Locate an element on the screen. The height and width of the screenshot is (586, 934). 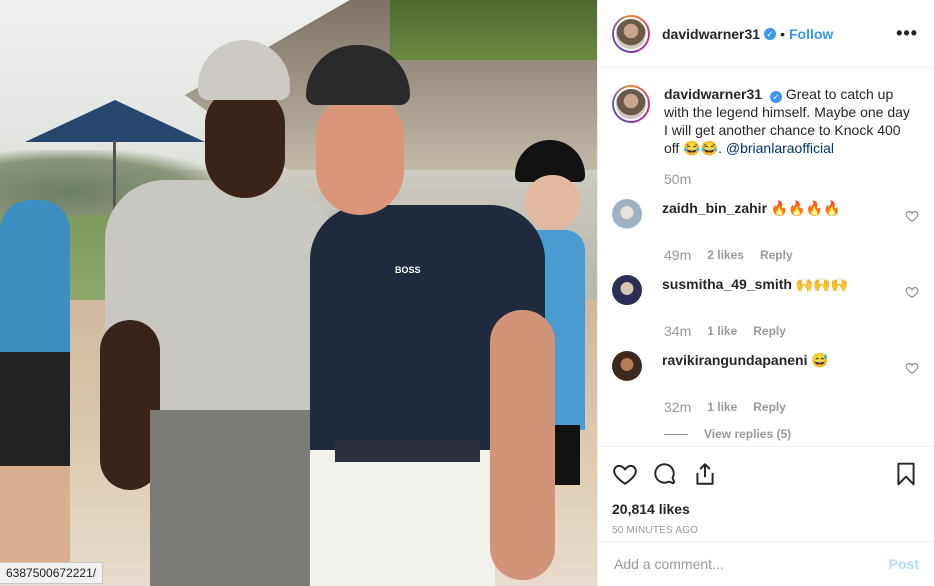
comment-text: zaidh_bin_zahir 🔥🔥🔥🔥 is located at coordinates (777, 214).